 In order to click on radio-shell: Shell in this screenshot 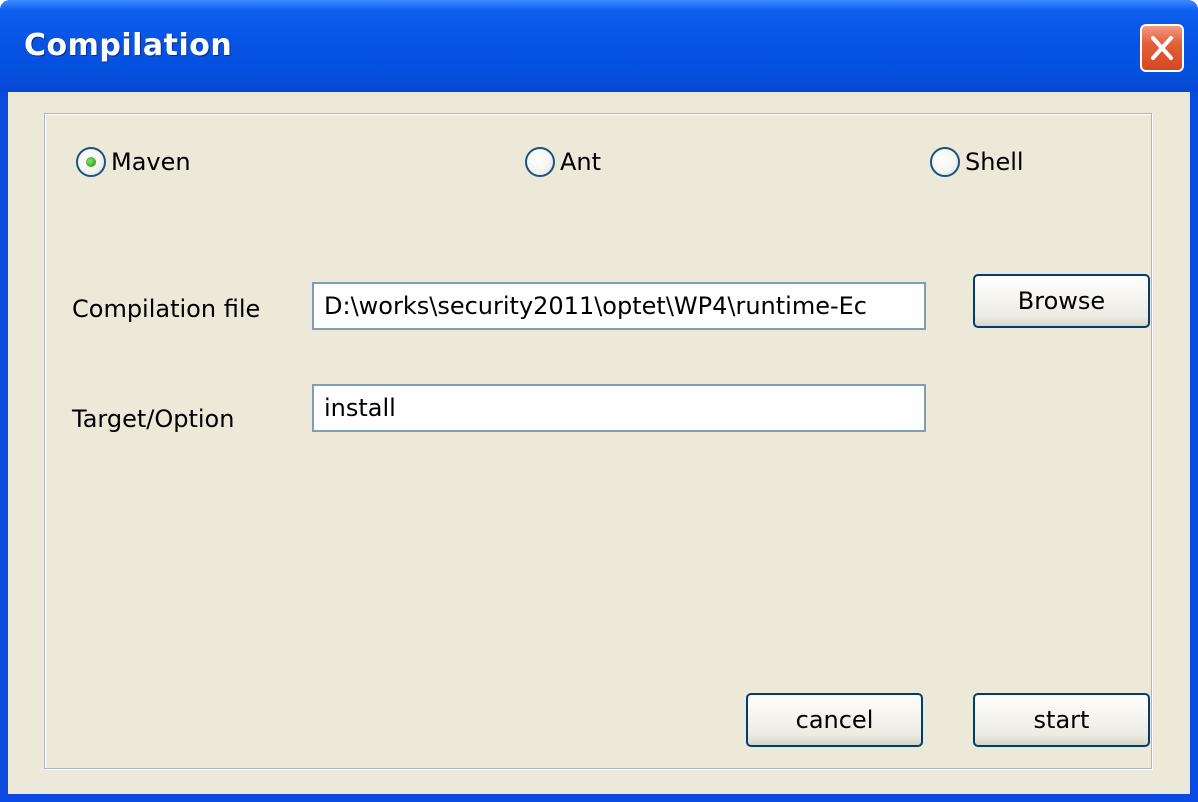, I will do `click(977, 162)`.